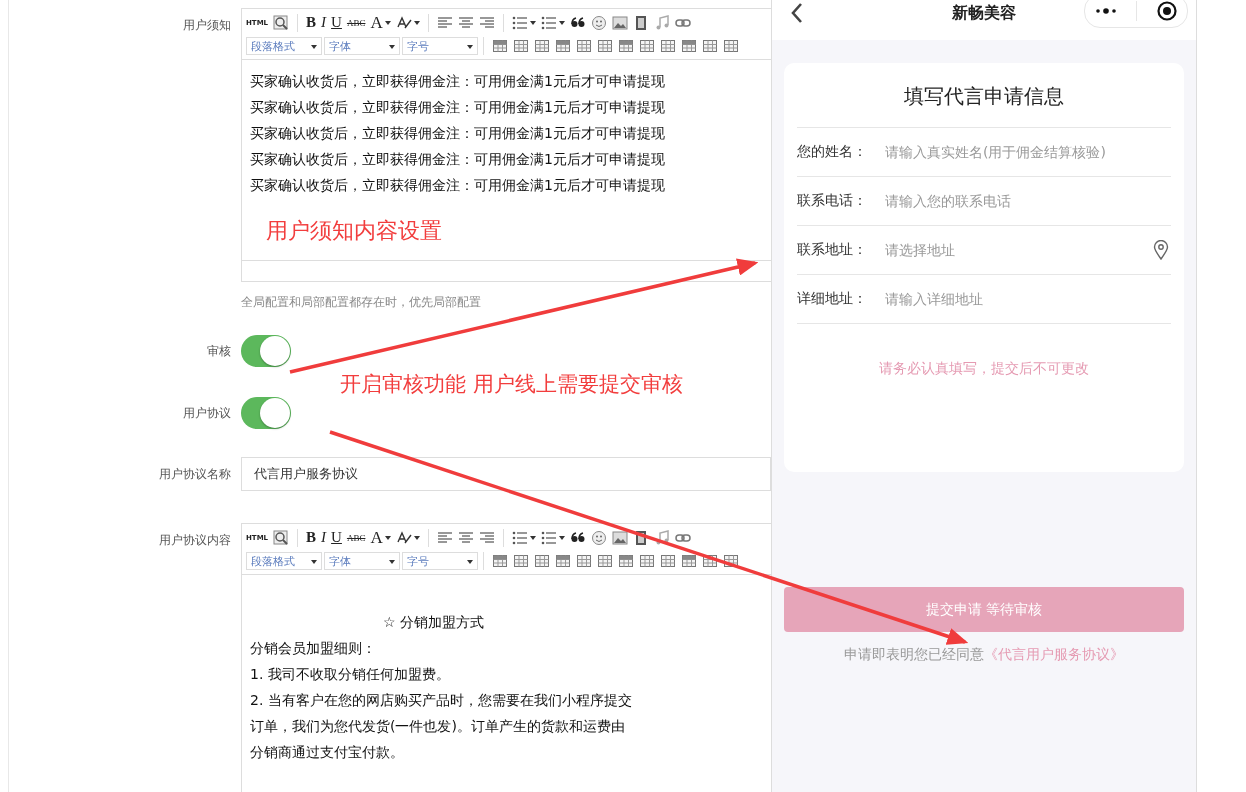 The height and width of the screenshot is (792, 1246). What do you see at coordinates (313, 648) in the screenshot?
I see `editor-text-line: 分销会员加盟细则：` at bounding box center [313, 648].